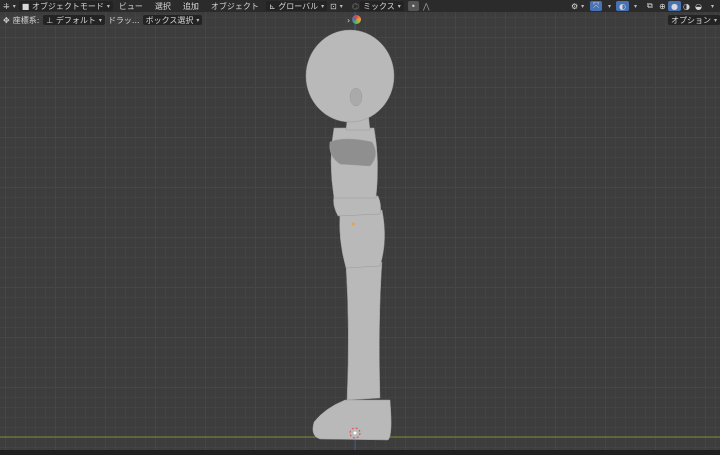 The width and height of the screenshot is (720, 455). Describe the element at coordinates (163, 6) in the screenshot. I see `menu-select: 選択` at that location.